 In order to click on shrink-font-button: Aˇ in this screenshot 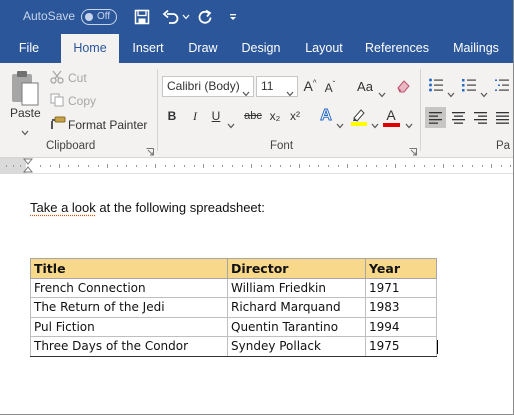, I will do `click(330, 87)`.